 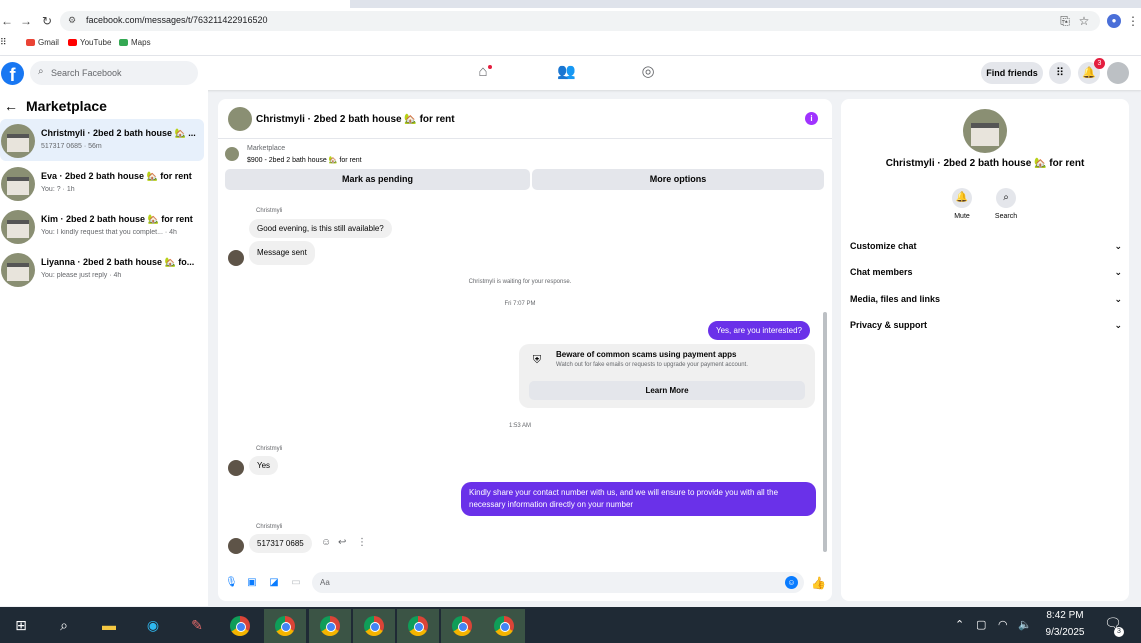 I want to click on bookmark-star-icon: ☆, so click(x=1084, y=21).